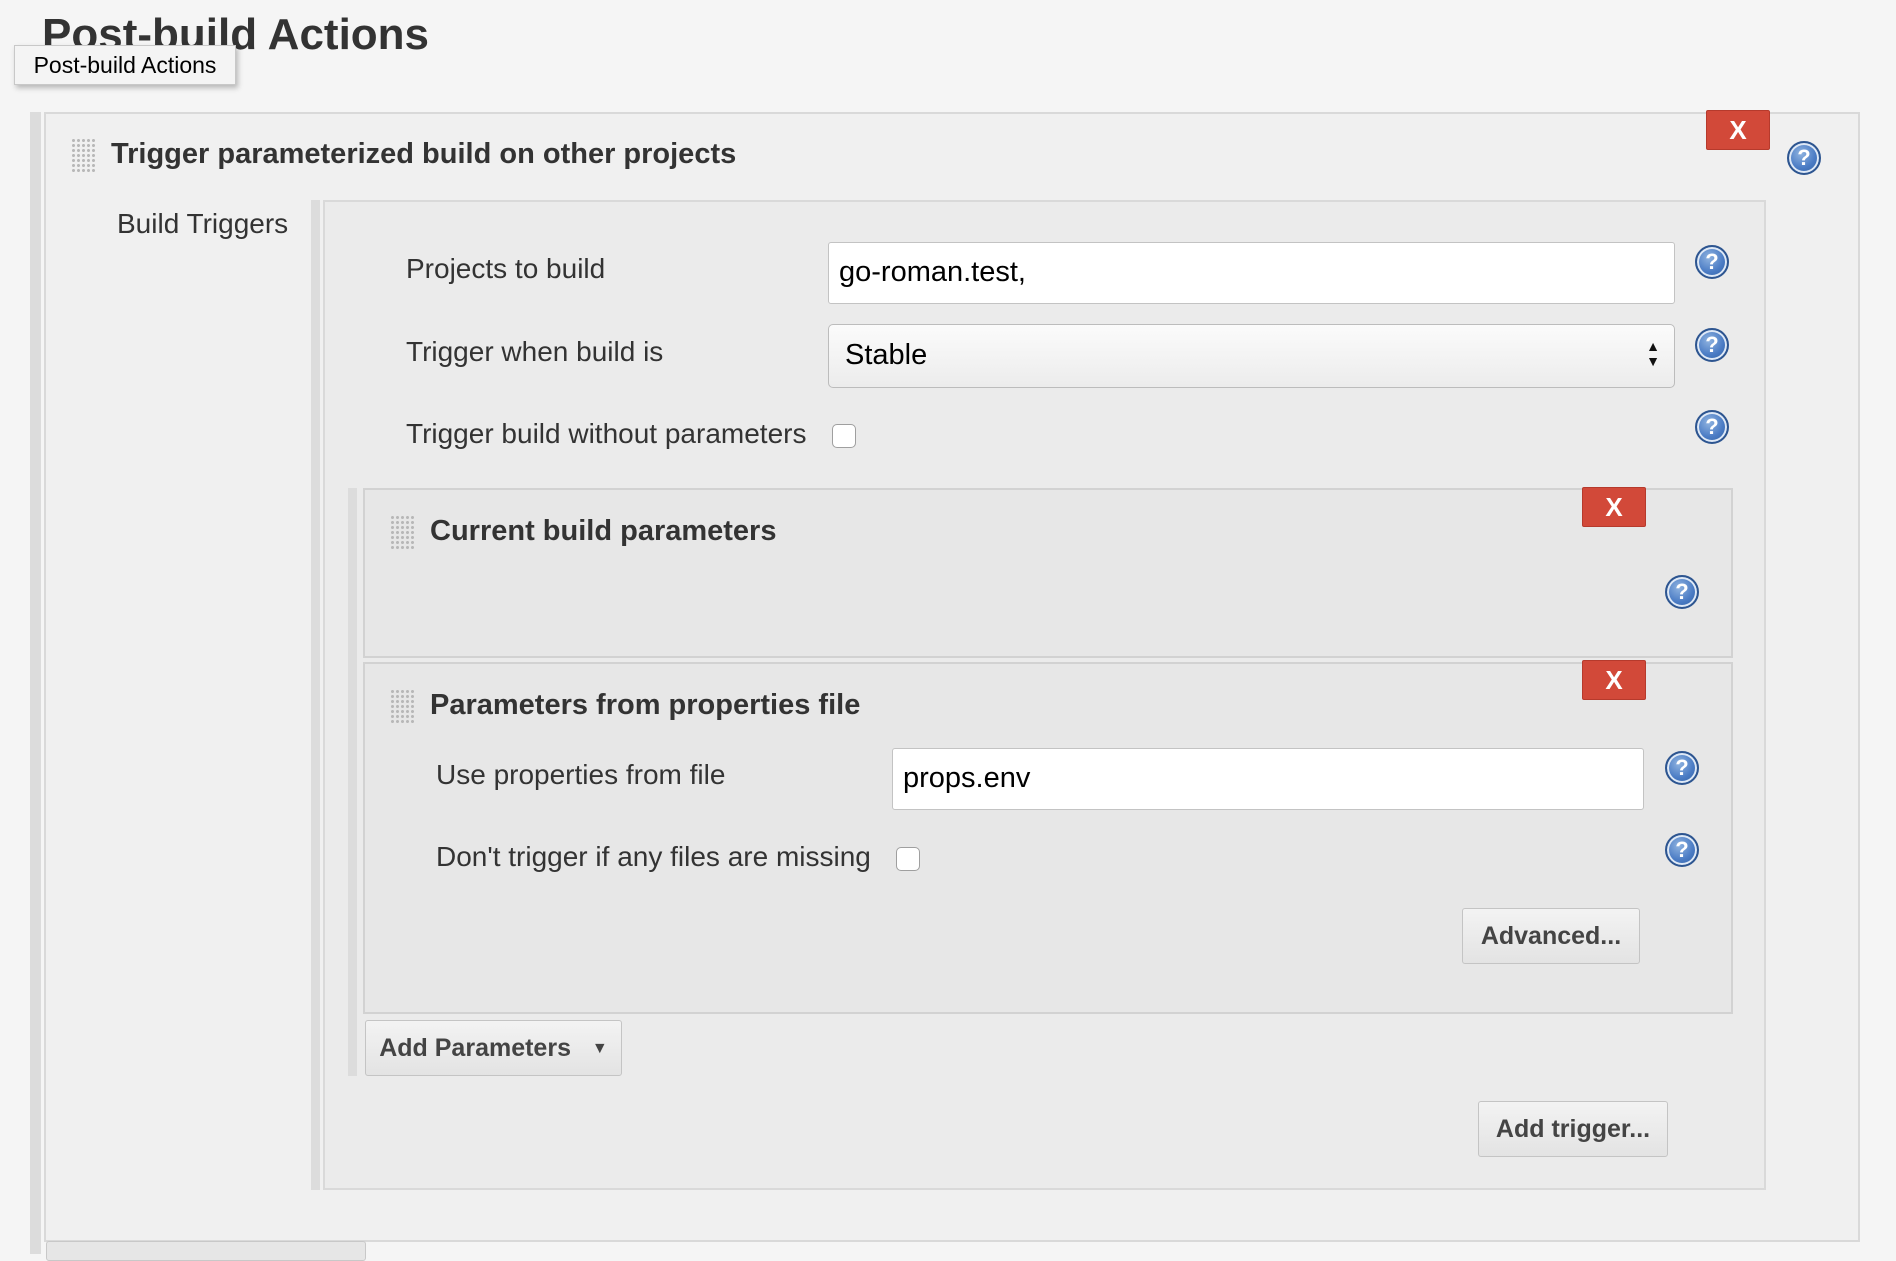 Image resolution: width=1896 pixels, height=1261 pixels. What do you see at coordinates (1048, 573) in the screenshot?
I see `current-build-params-box` at bounding box center [1048, 573].